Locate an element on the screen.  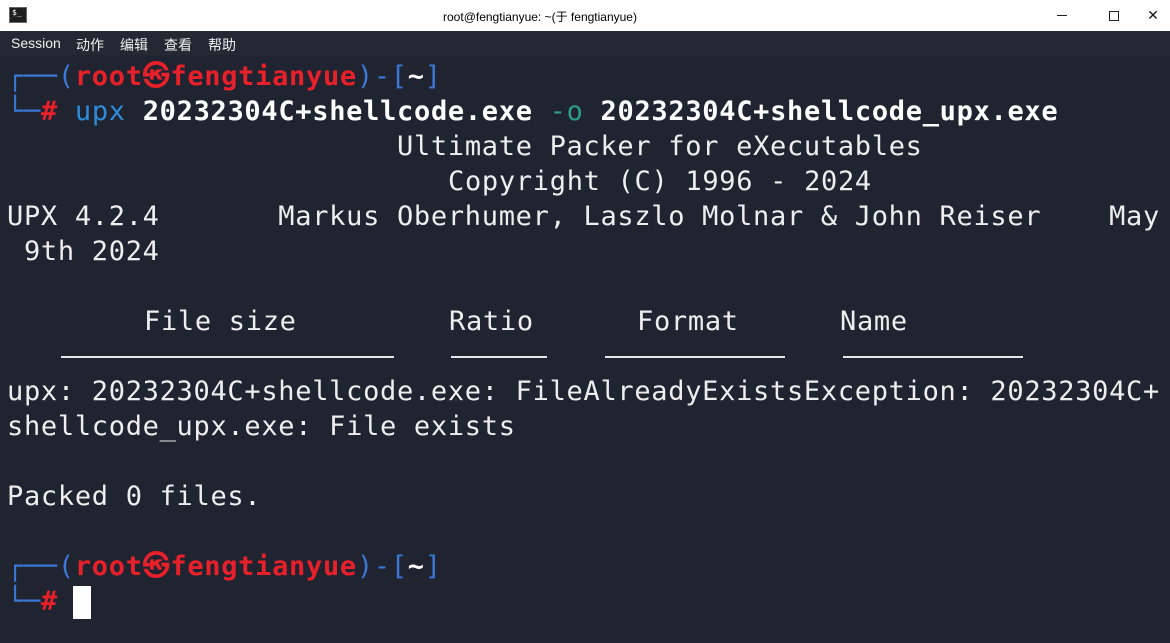
menu-bar: Session 动作 编辑 查看 帮助 is located at coordinates (585, 43).